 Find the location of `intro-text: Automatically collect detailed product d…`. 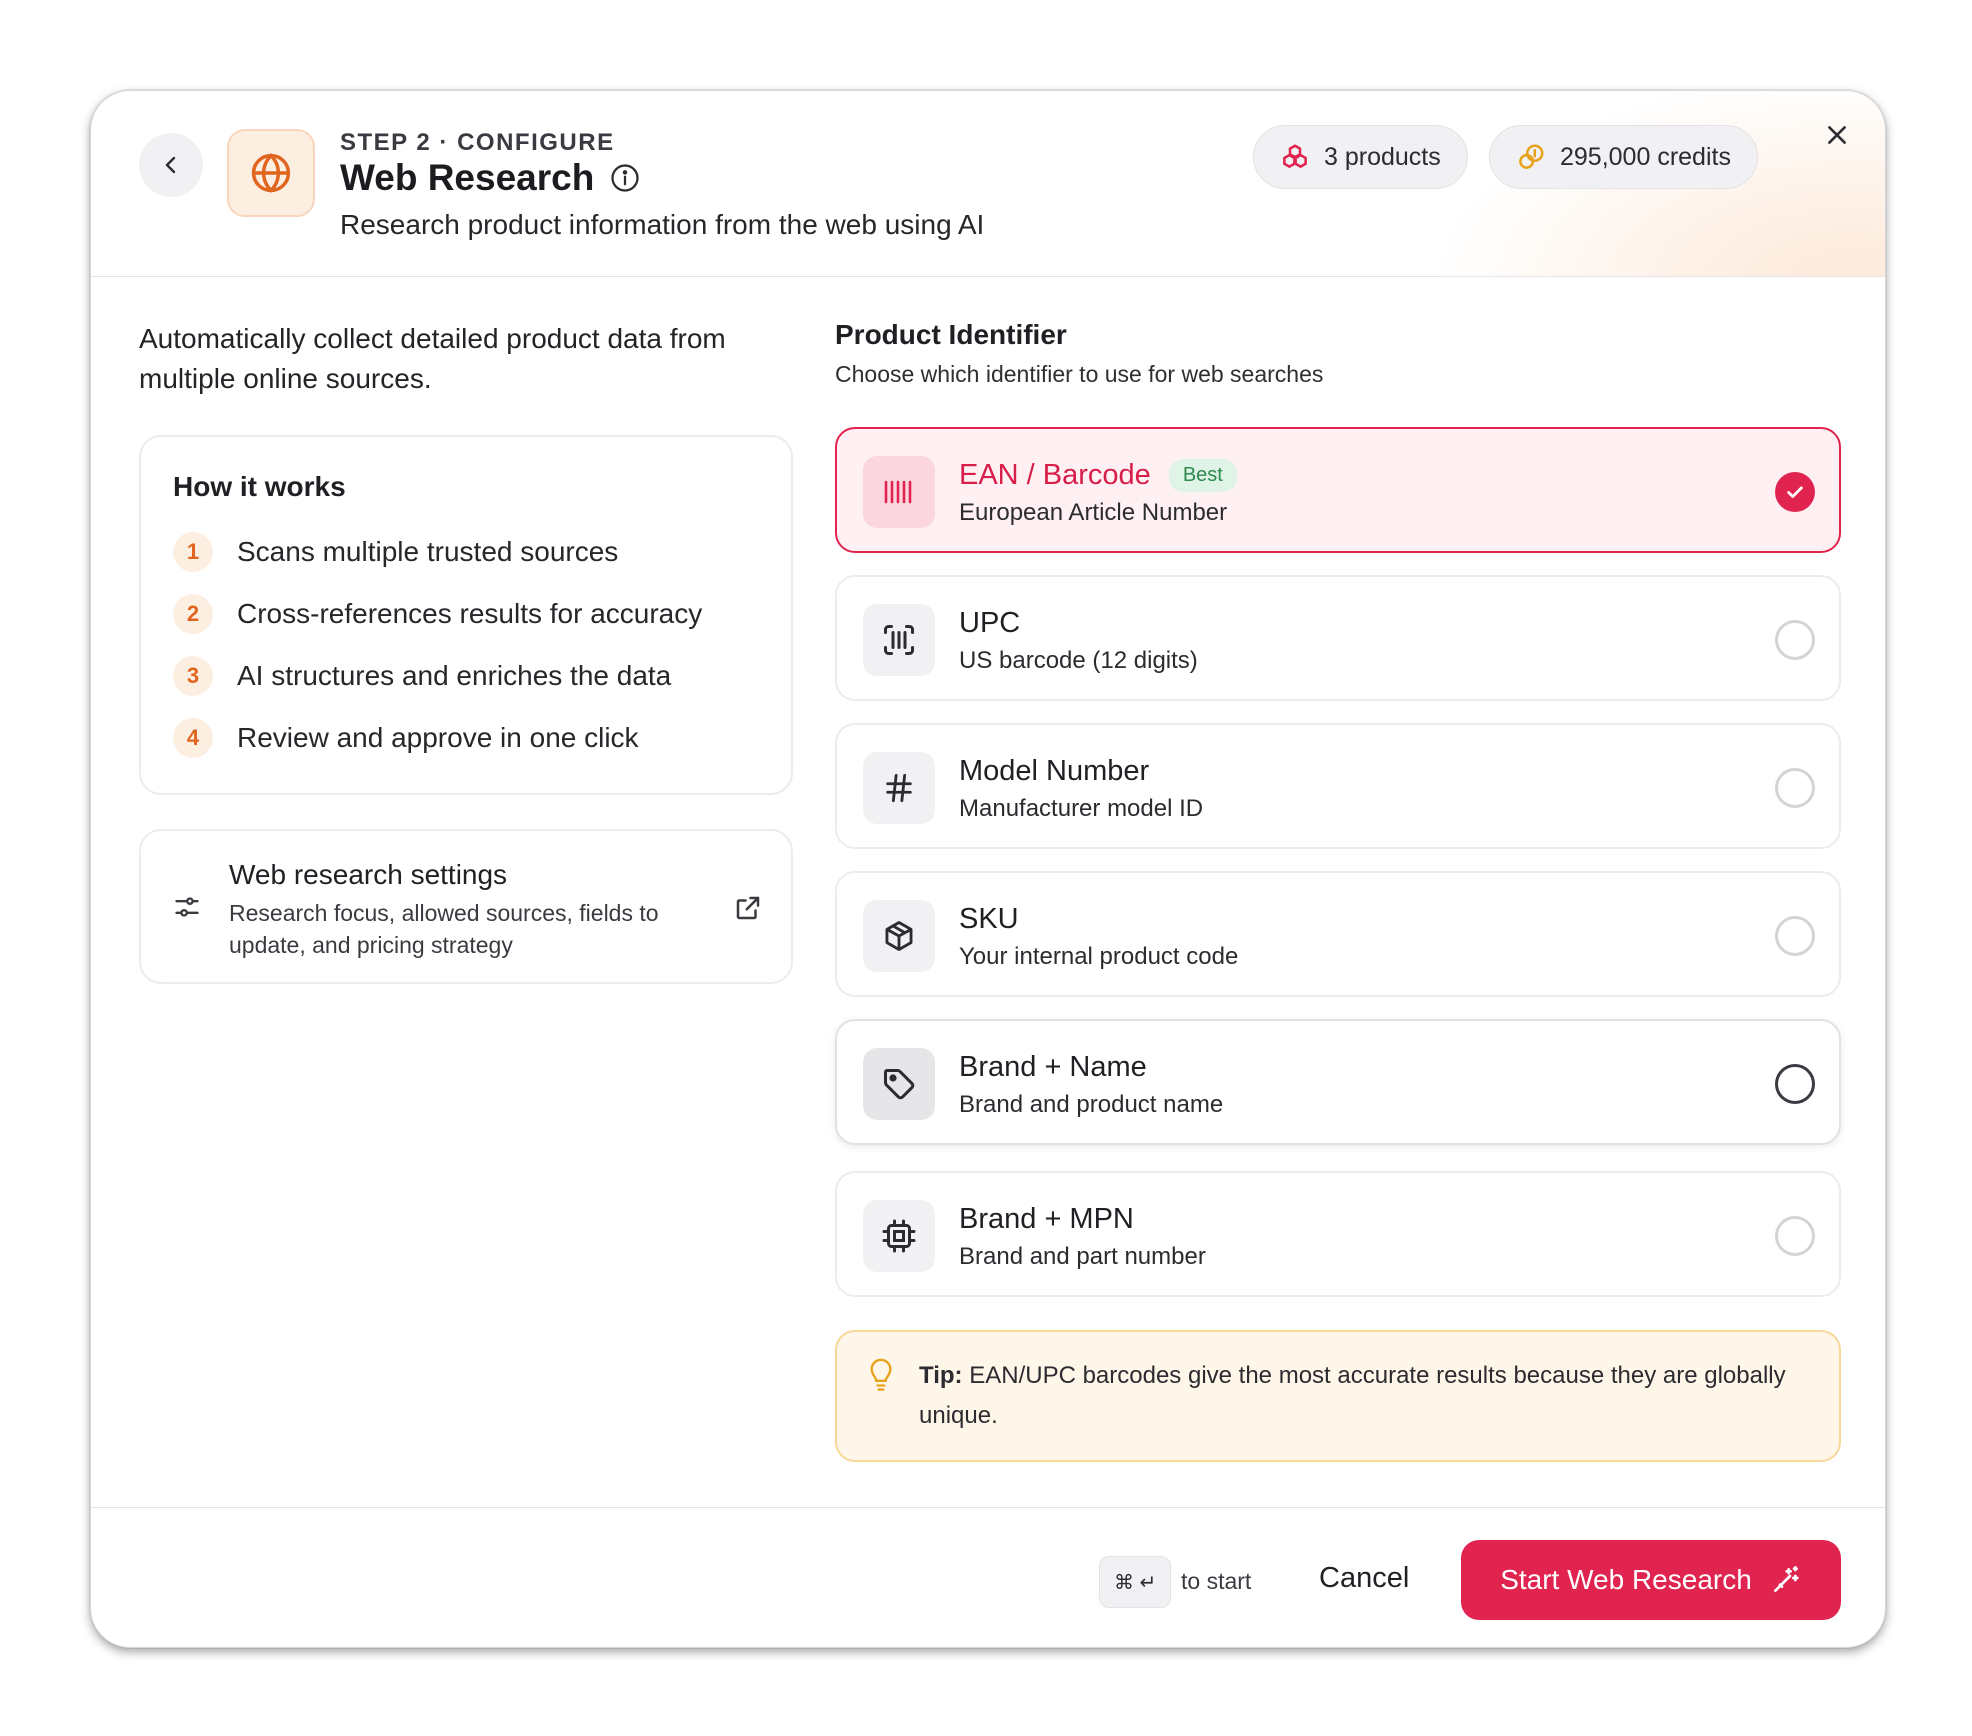

intro-text: Automatically collect detailed product d… is located at coordinates (432, 358).